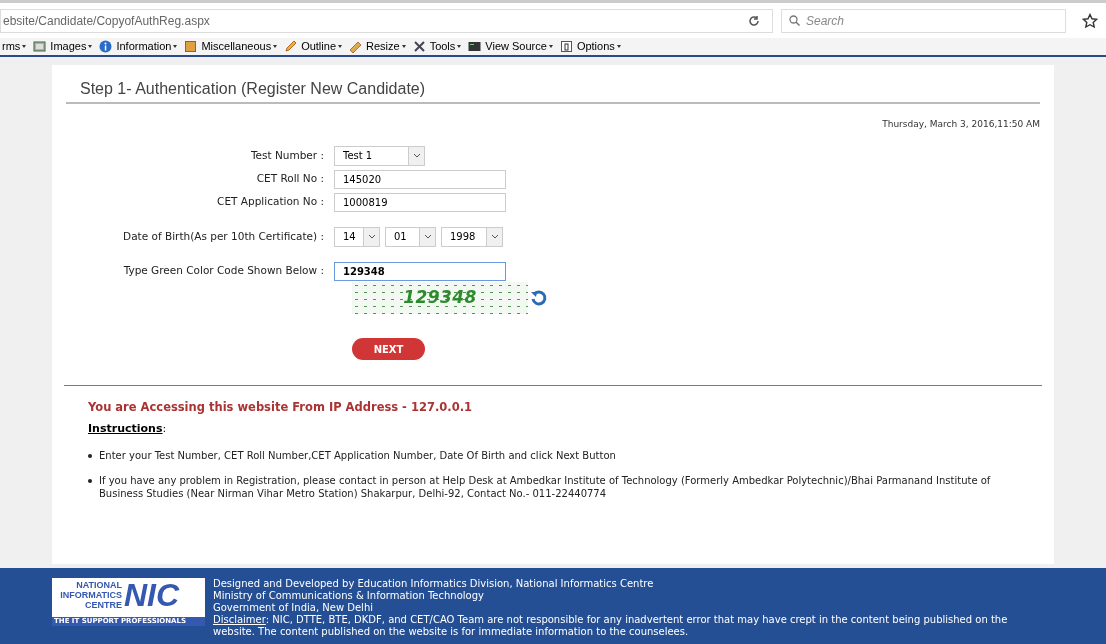 Image resolution: width=1106 pixels, height=644 pixels. What do you see at coordinates (519, 46) in the screenshot?
I see `toolbar-menu: View Source` at bounding box center [519, 46].